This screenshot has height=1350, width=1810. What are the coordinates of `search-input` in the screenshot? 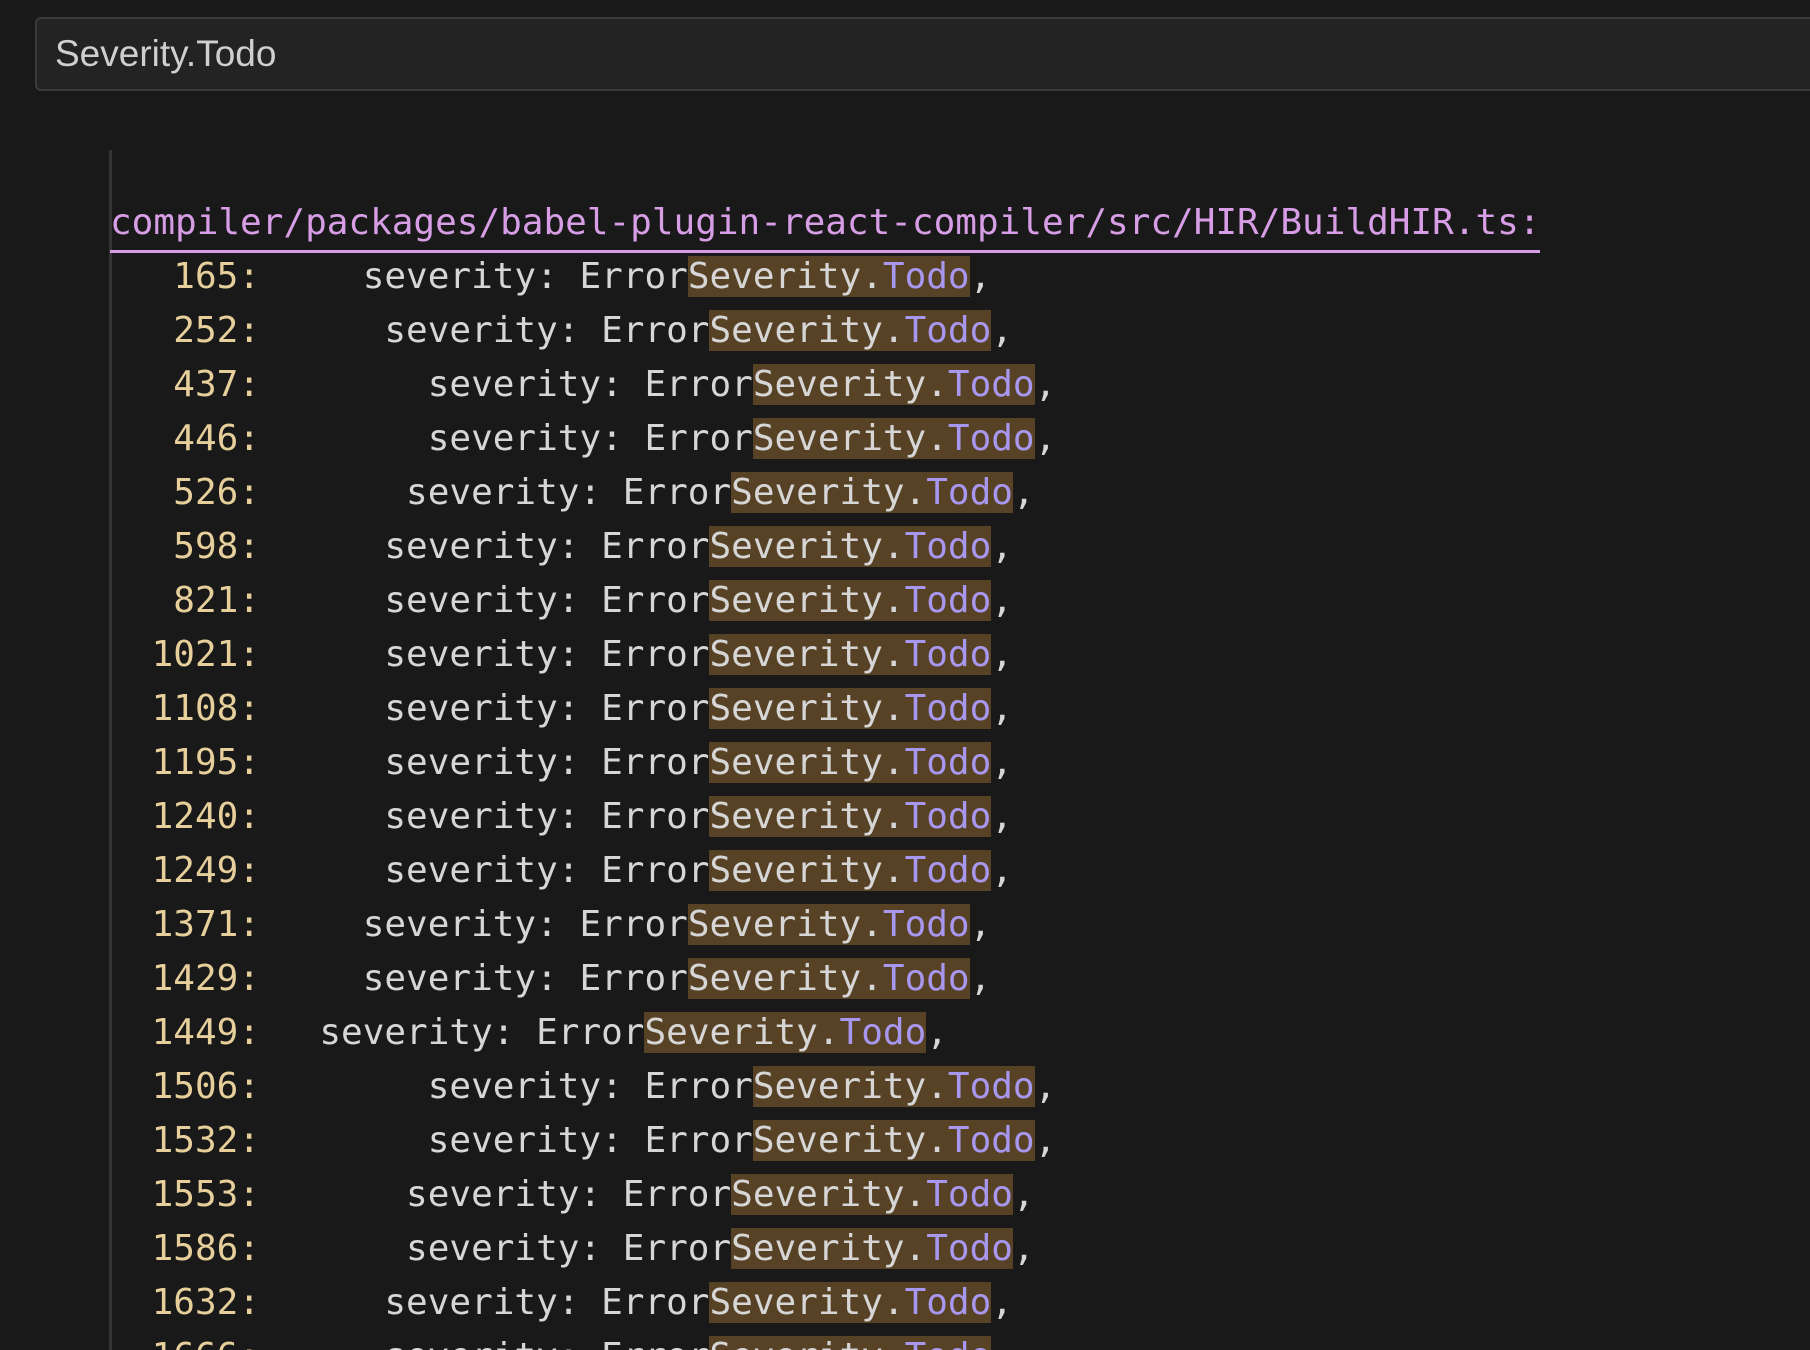 It's located at (905, 54).